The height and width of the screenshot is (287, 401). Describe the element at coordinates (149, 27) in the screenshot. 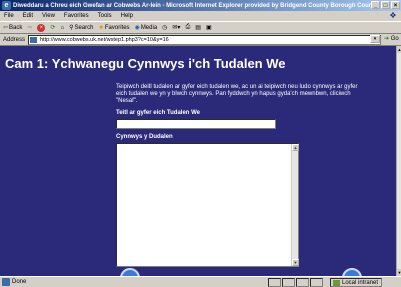

I see `media-label: Media` at that location.